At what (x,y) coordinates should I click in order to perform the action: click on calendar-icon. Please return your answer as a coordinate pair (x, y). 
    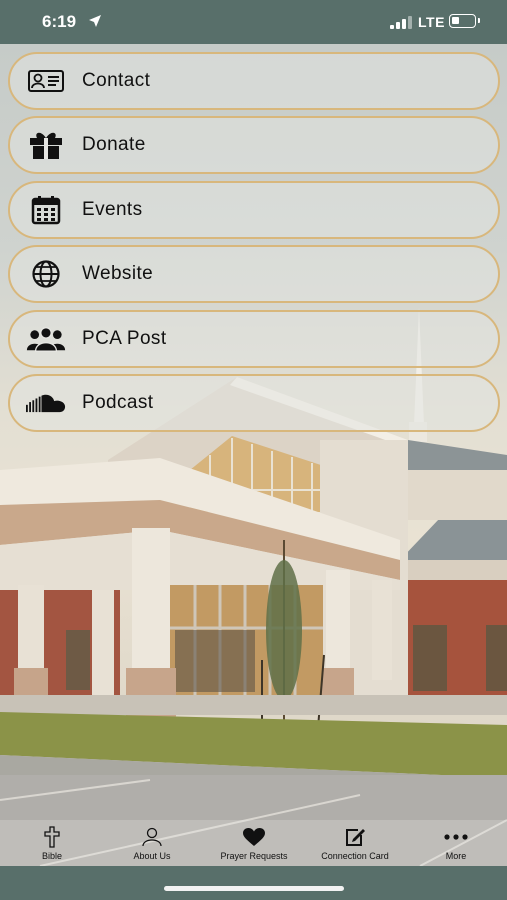
    Looking at the image, I should click on (46, 210).